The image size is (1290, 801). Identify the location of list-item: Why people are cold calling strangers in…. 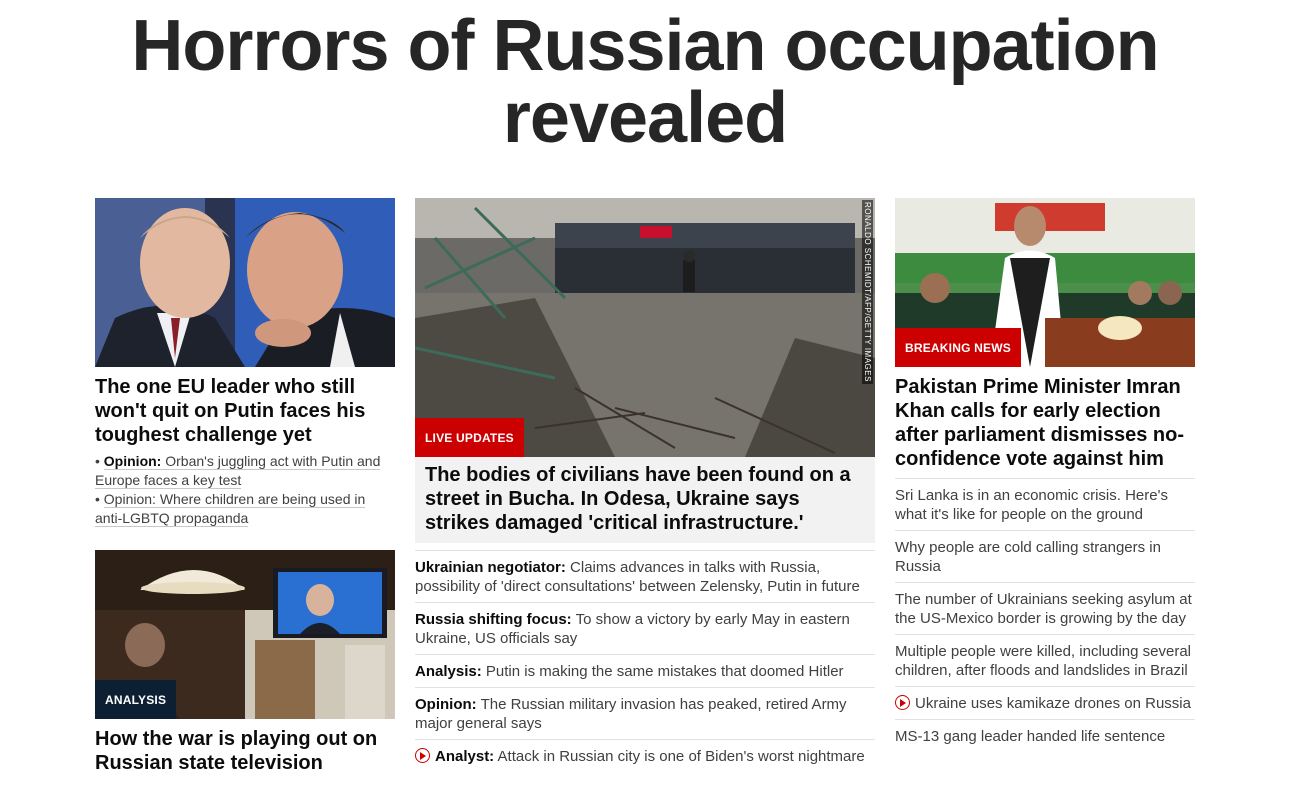
(1045, 557).